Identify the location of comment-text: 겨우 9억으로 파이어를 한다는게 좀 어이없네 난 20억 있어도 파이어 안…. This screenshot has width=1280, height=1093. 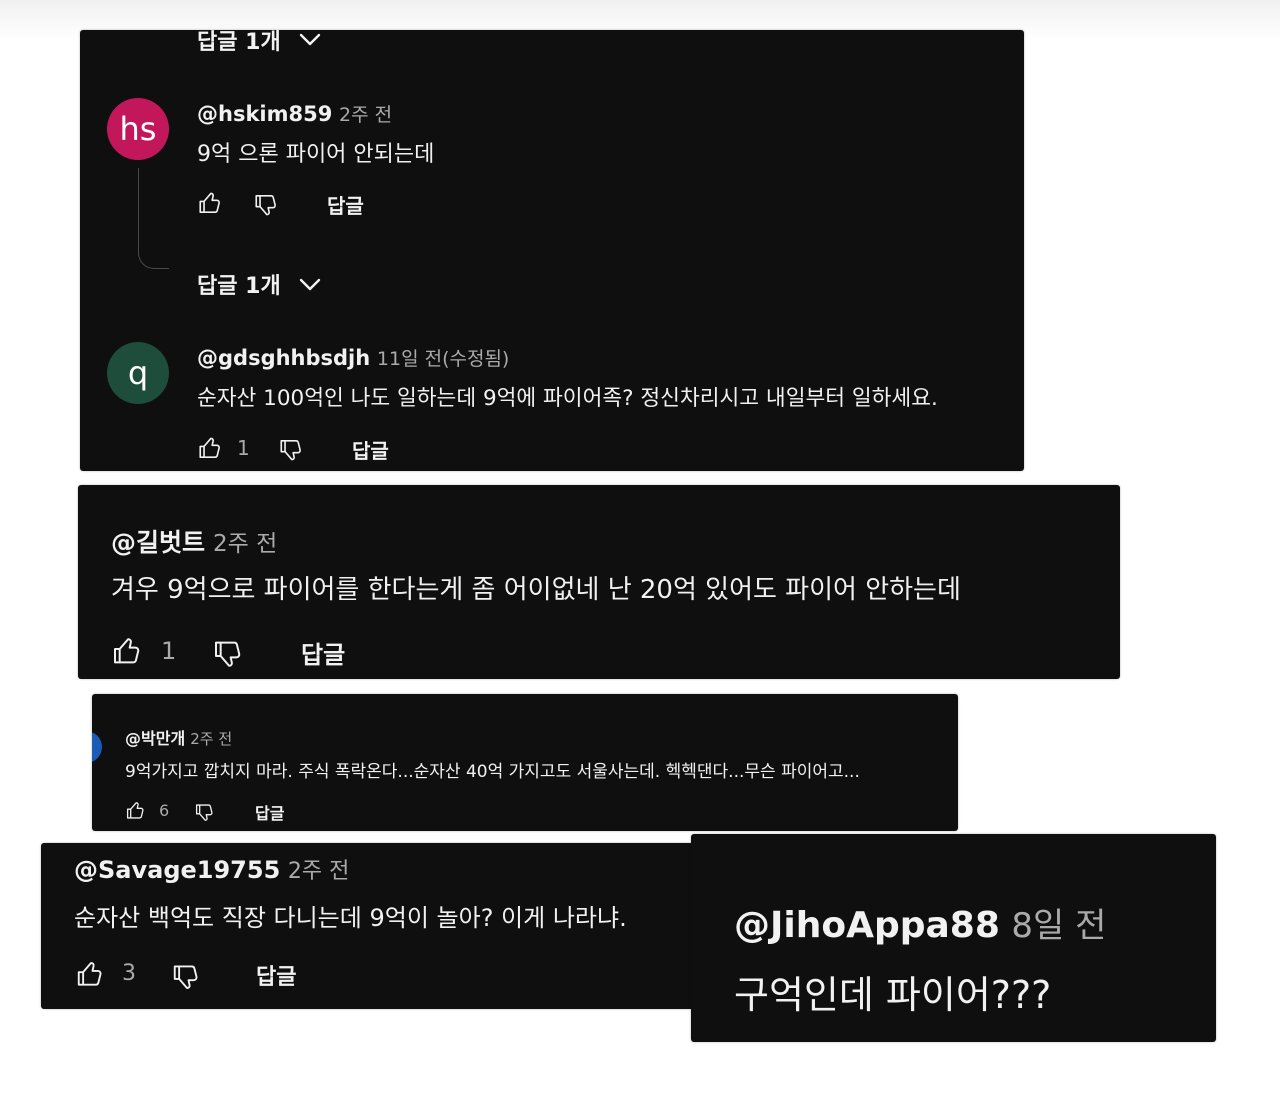
(536, 590).